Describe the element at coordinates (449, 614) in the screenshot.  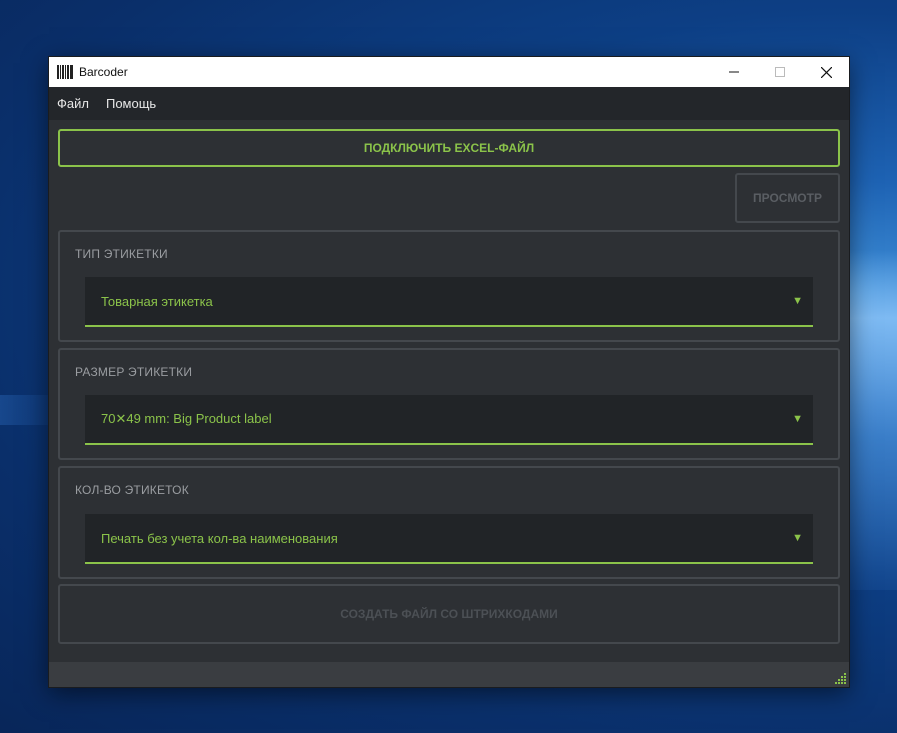
I see `create-barcode-file-button: СОЗДАТЬ ФАЙЛ СО ШТРИХКОДАМИ` at that location.